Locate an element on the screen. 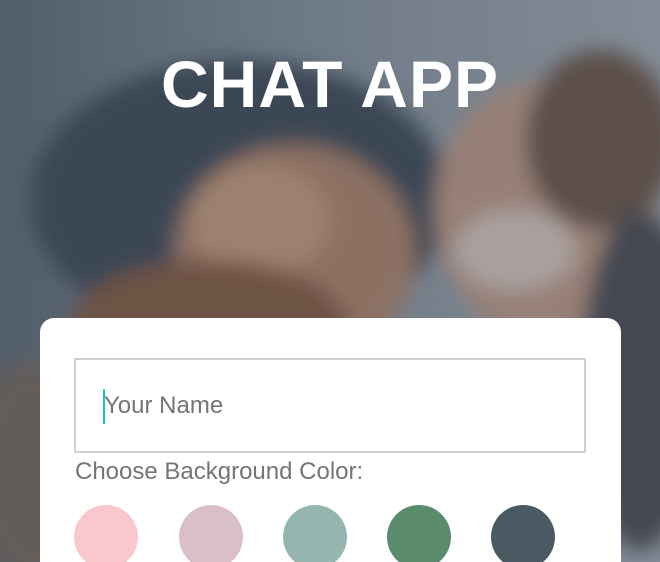  name-input is located at coordinates (344, 405).